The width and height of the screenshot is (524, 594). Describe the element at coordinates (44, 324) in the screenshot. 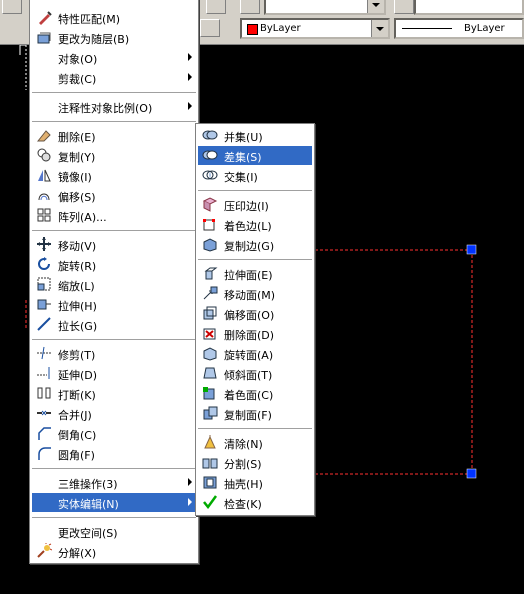

I see `lengthen-icon` at that location.